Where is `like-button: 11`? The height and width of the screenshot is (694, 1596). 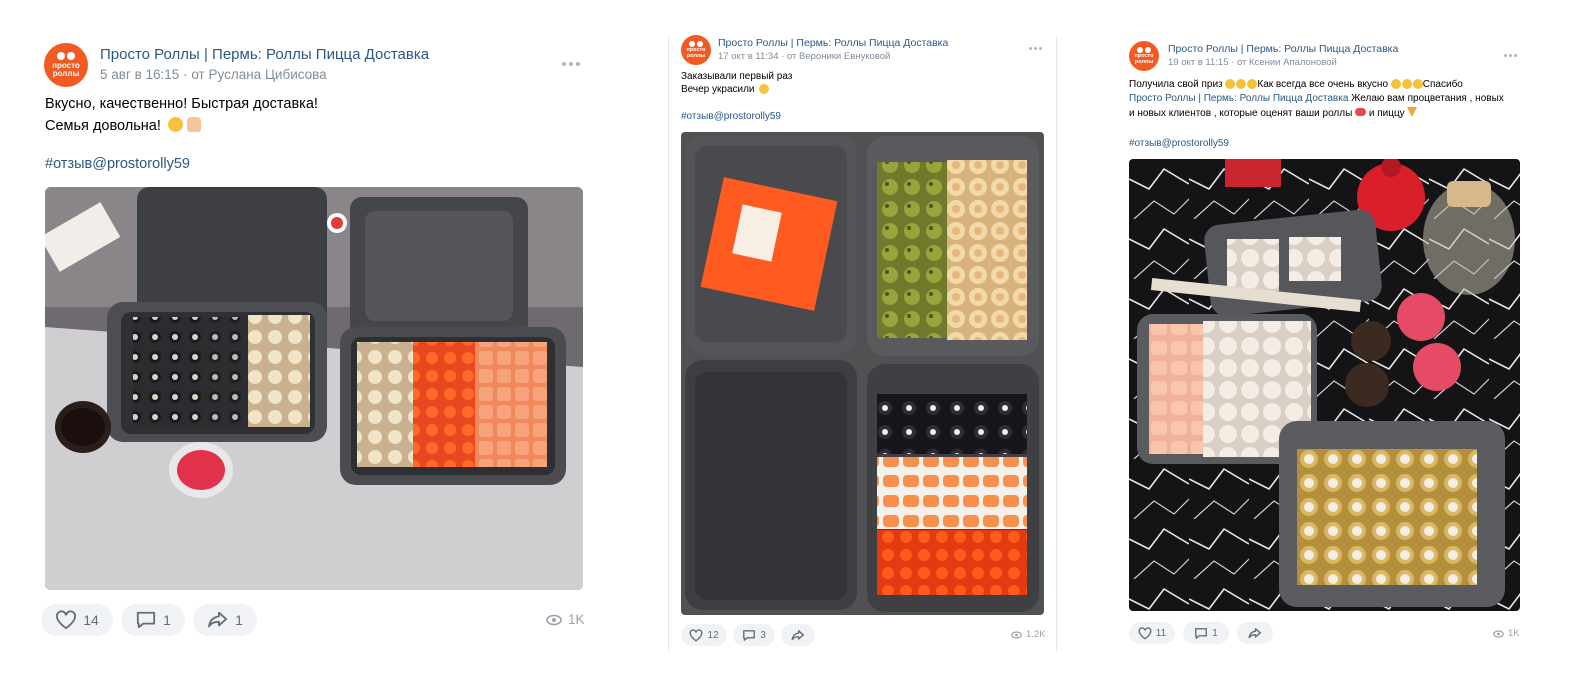
like-button: 11 is located at coordinates (1152, 633).